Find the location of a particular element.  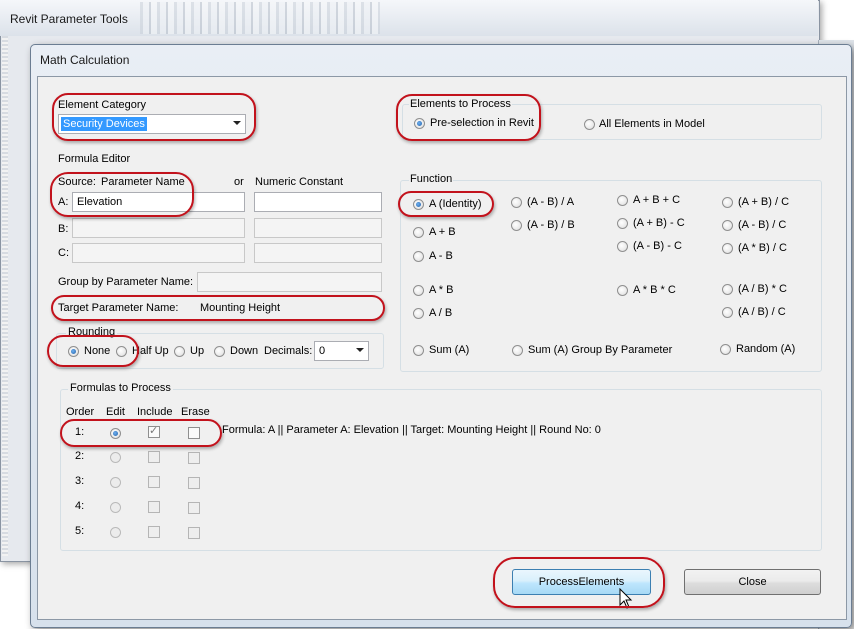

fn-adb-times-c-label: (A / B) * C is located at coordinates (762, 289).